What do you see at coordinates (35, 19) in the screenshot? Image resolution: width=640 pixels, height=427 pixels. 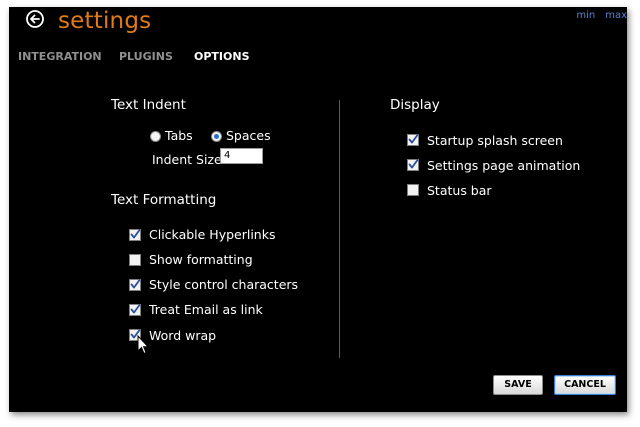 I see `back-arrow-icon` at bounding box center [35, 19].